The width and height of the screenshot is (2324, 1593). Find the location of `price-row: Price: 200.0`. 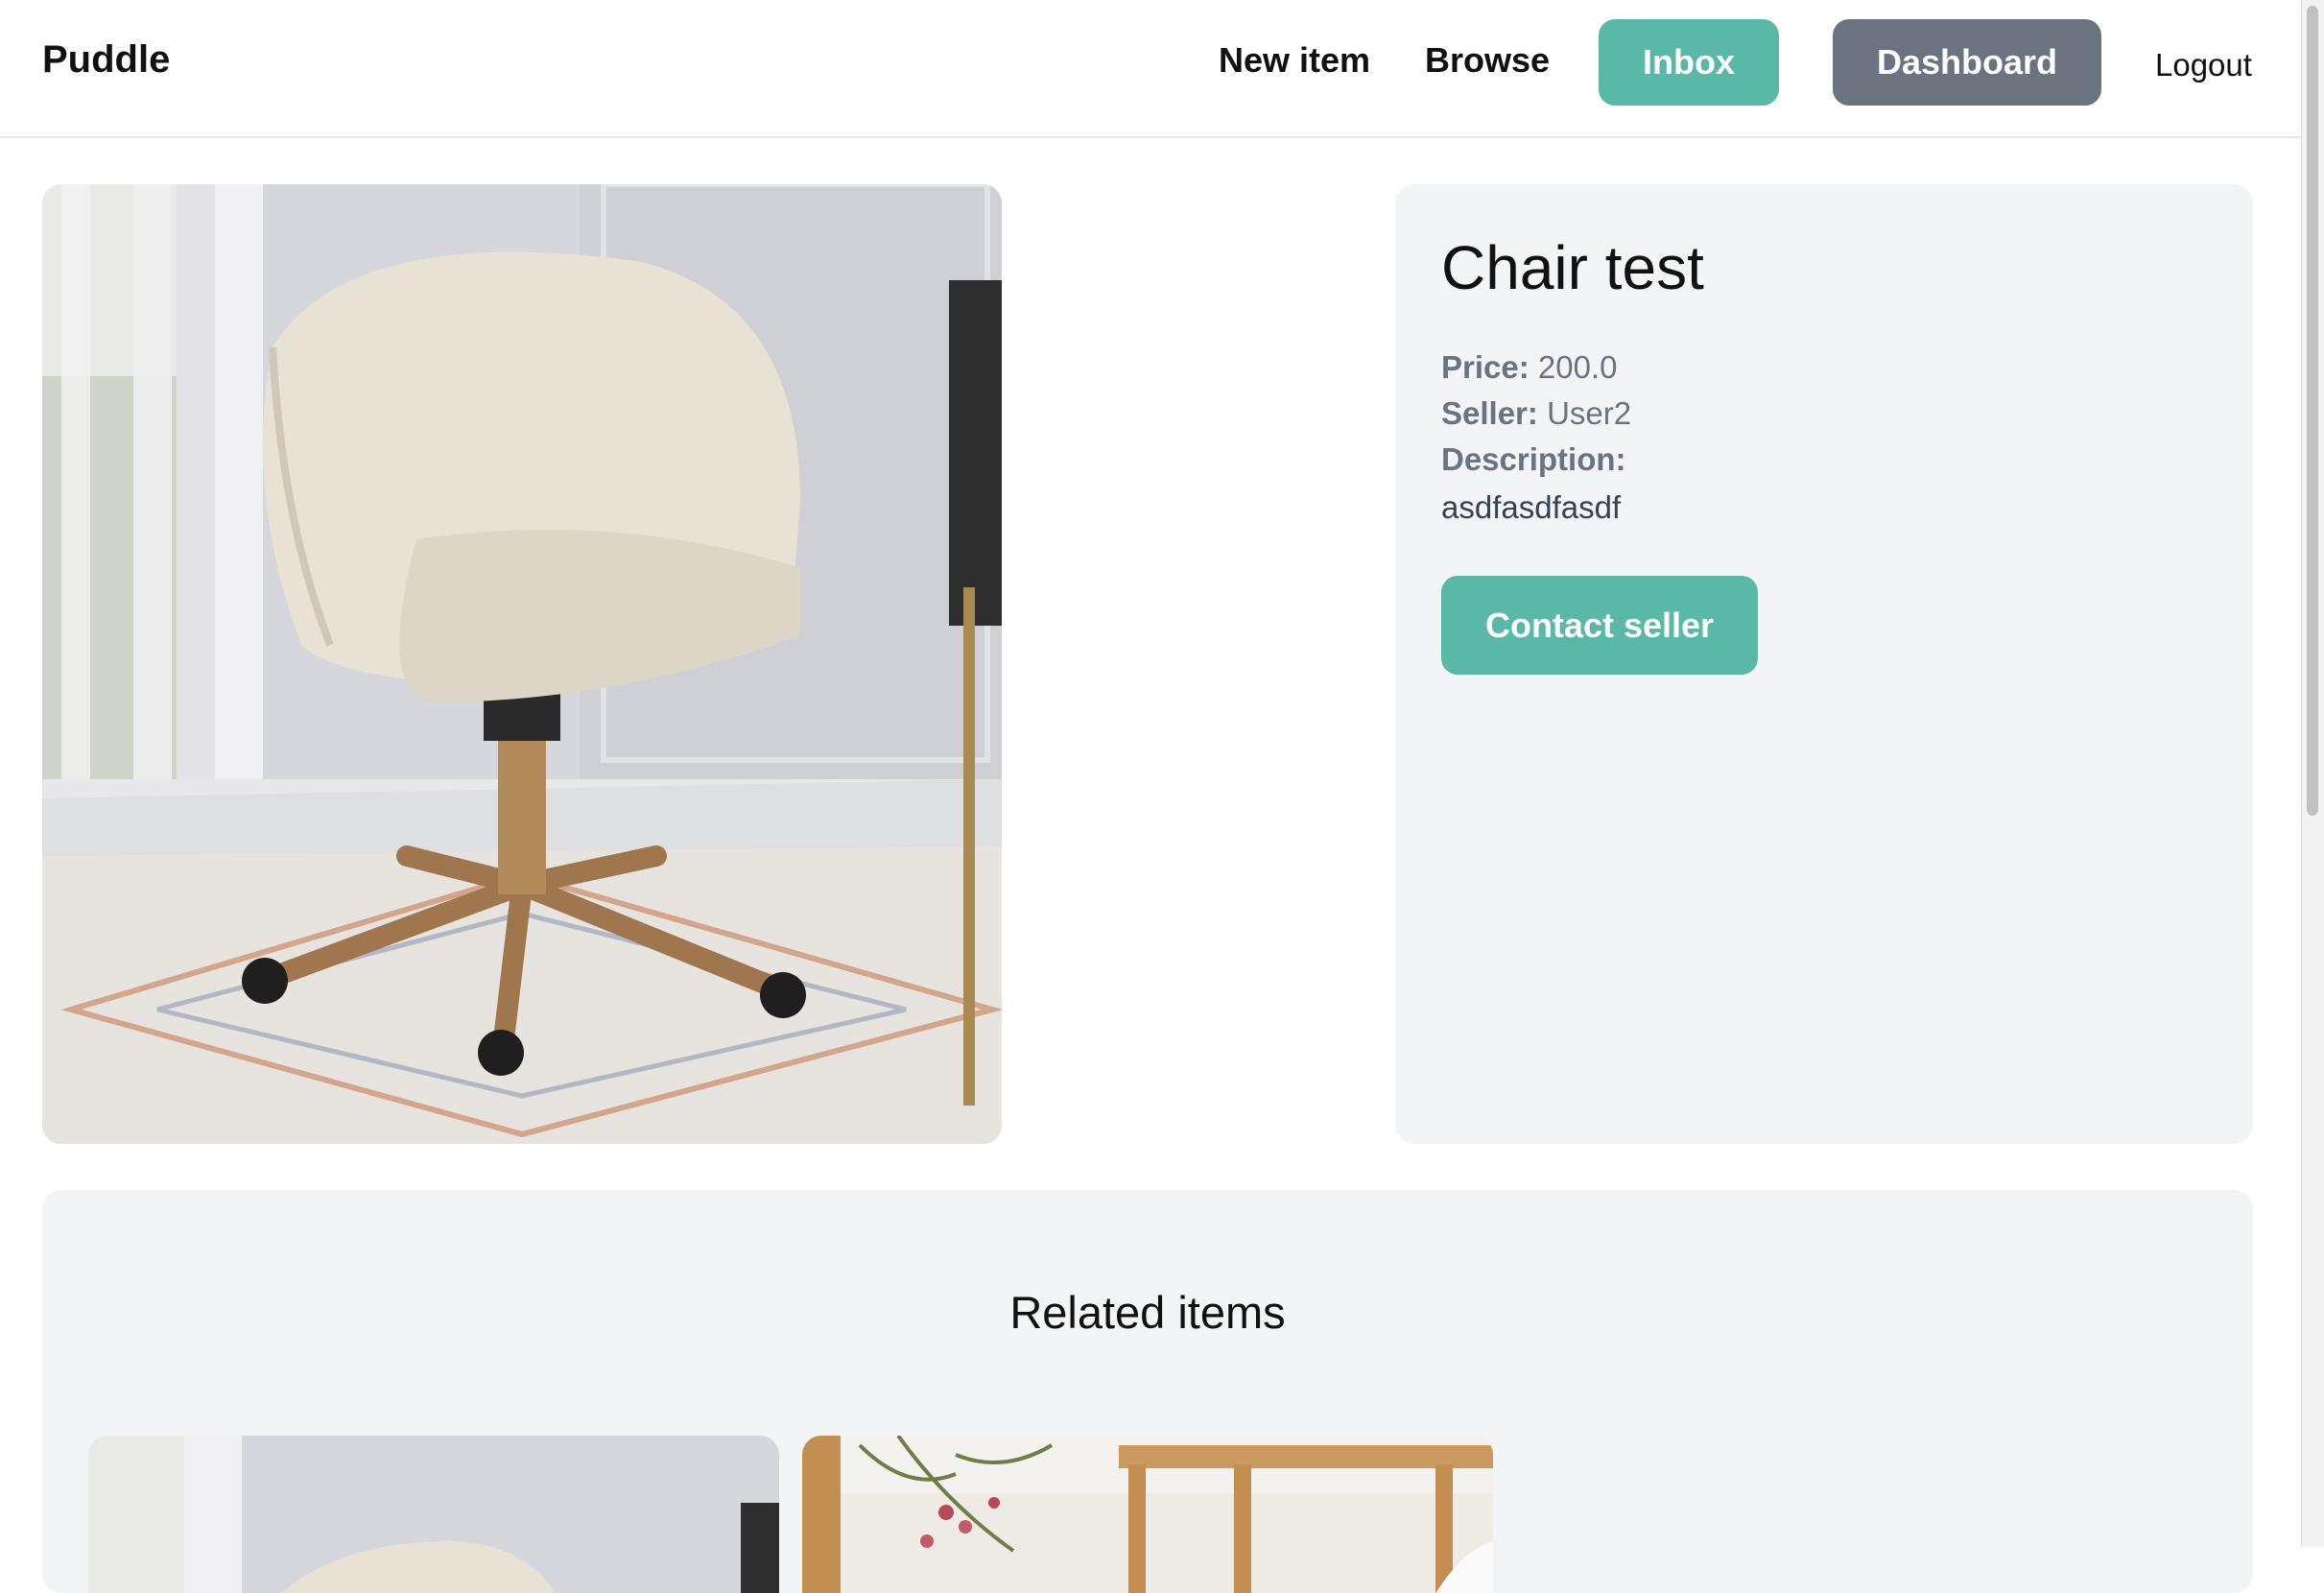

price-row: Price: 200.0 is located at coordinates (1529, 367).